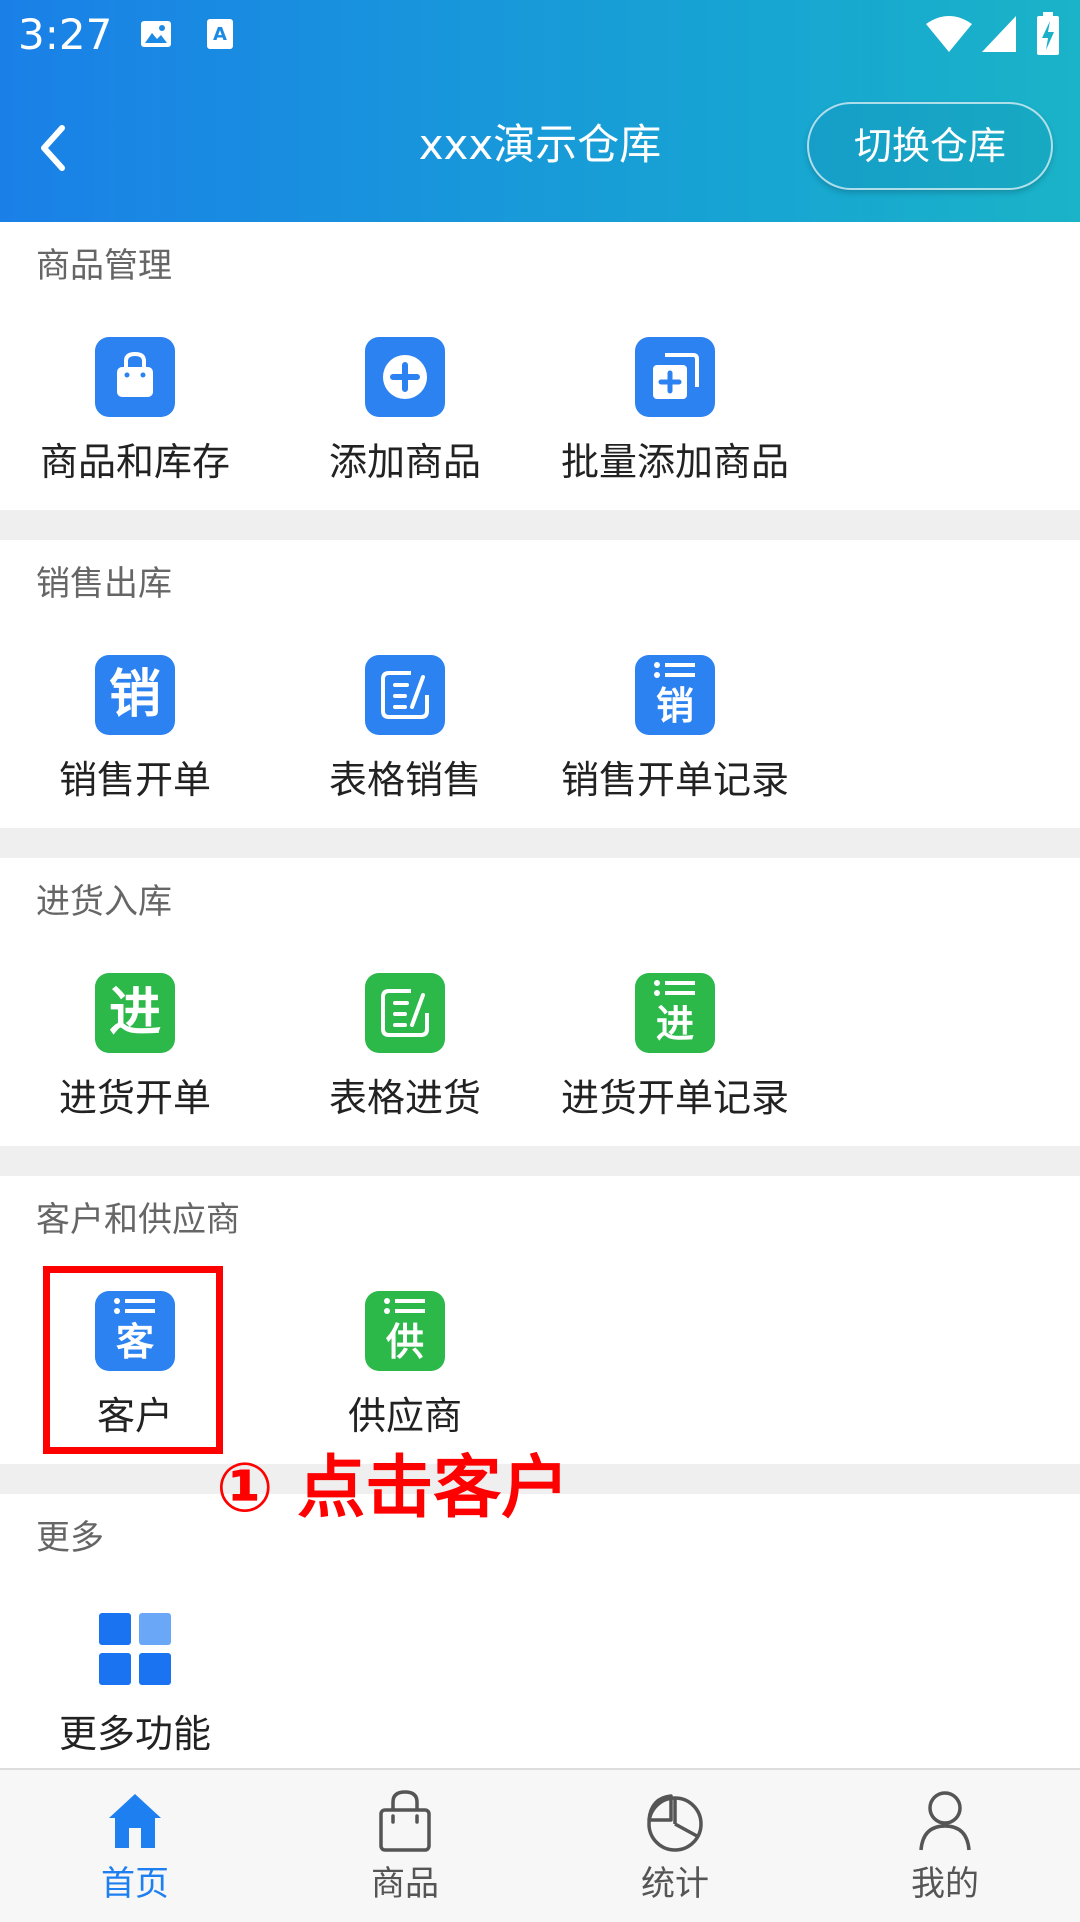  I want to click on tab-label: 首页, so click(135, 1884).